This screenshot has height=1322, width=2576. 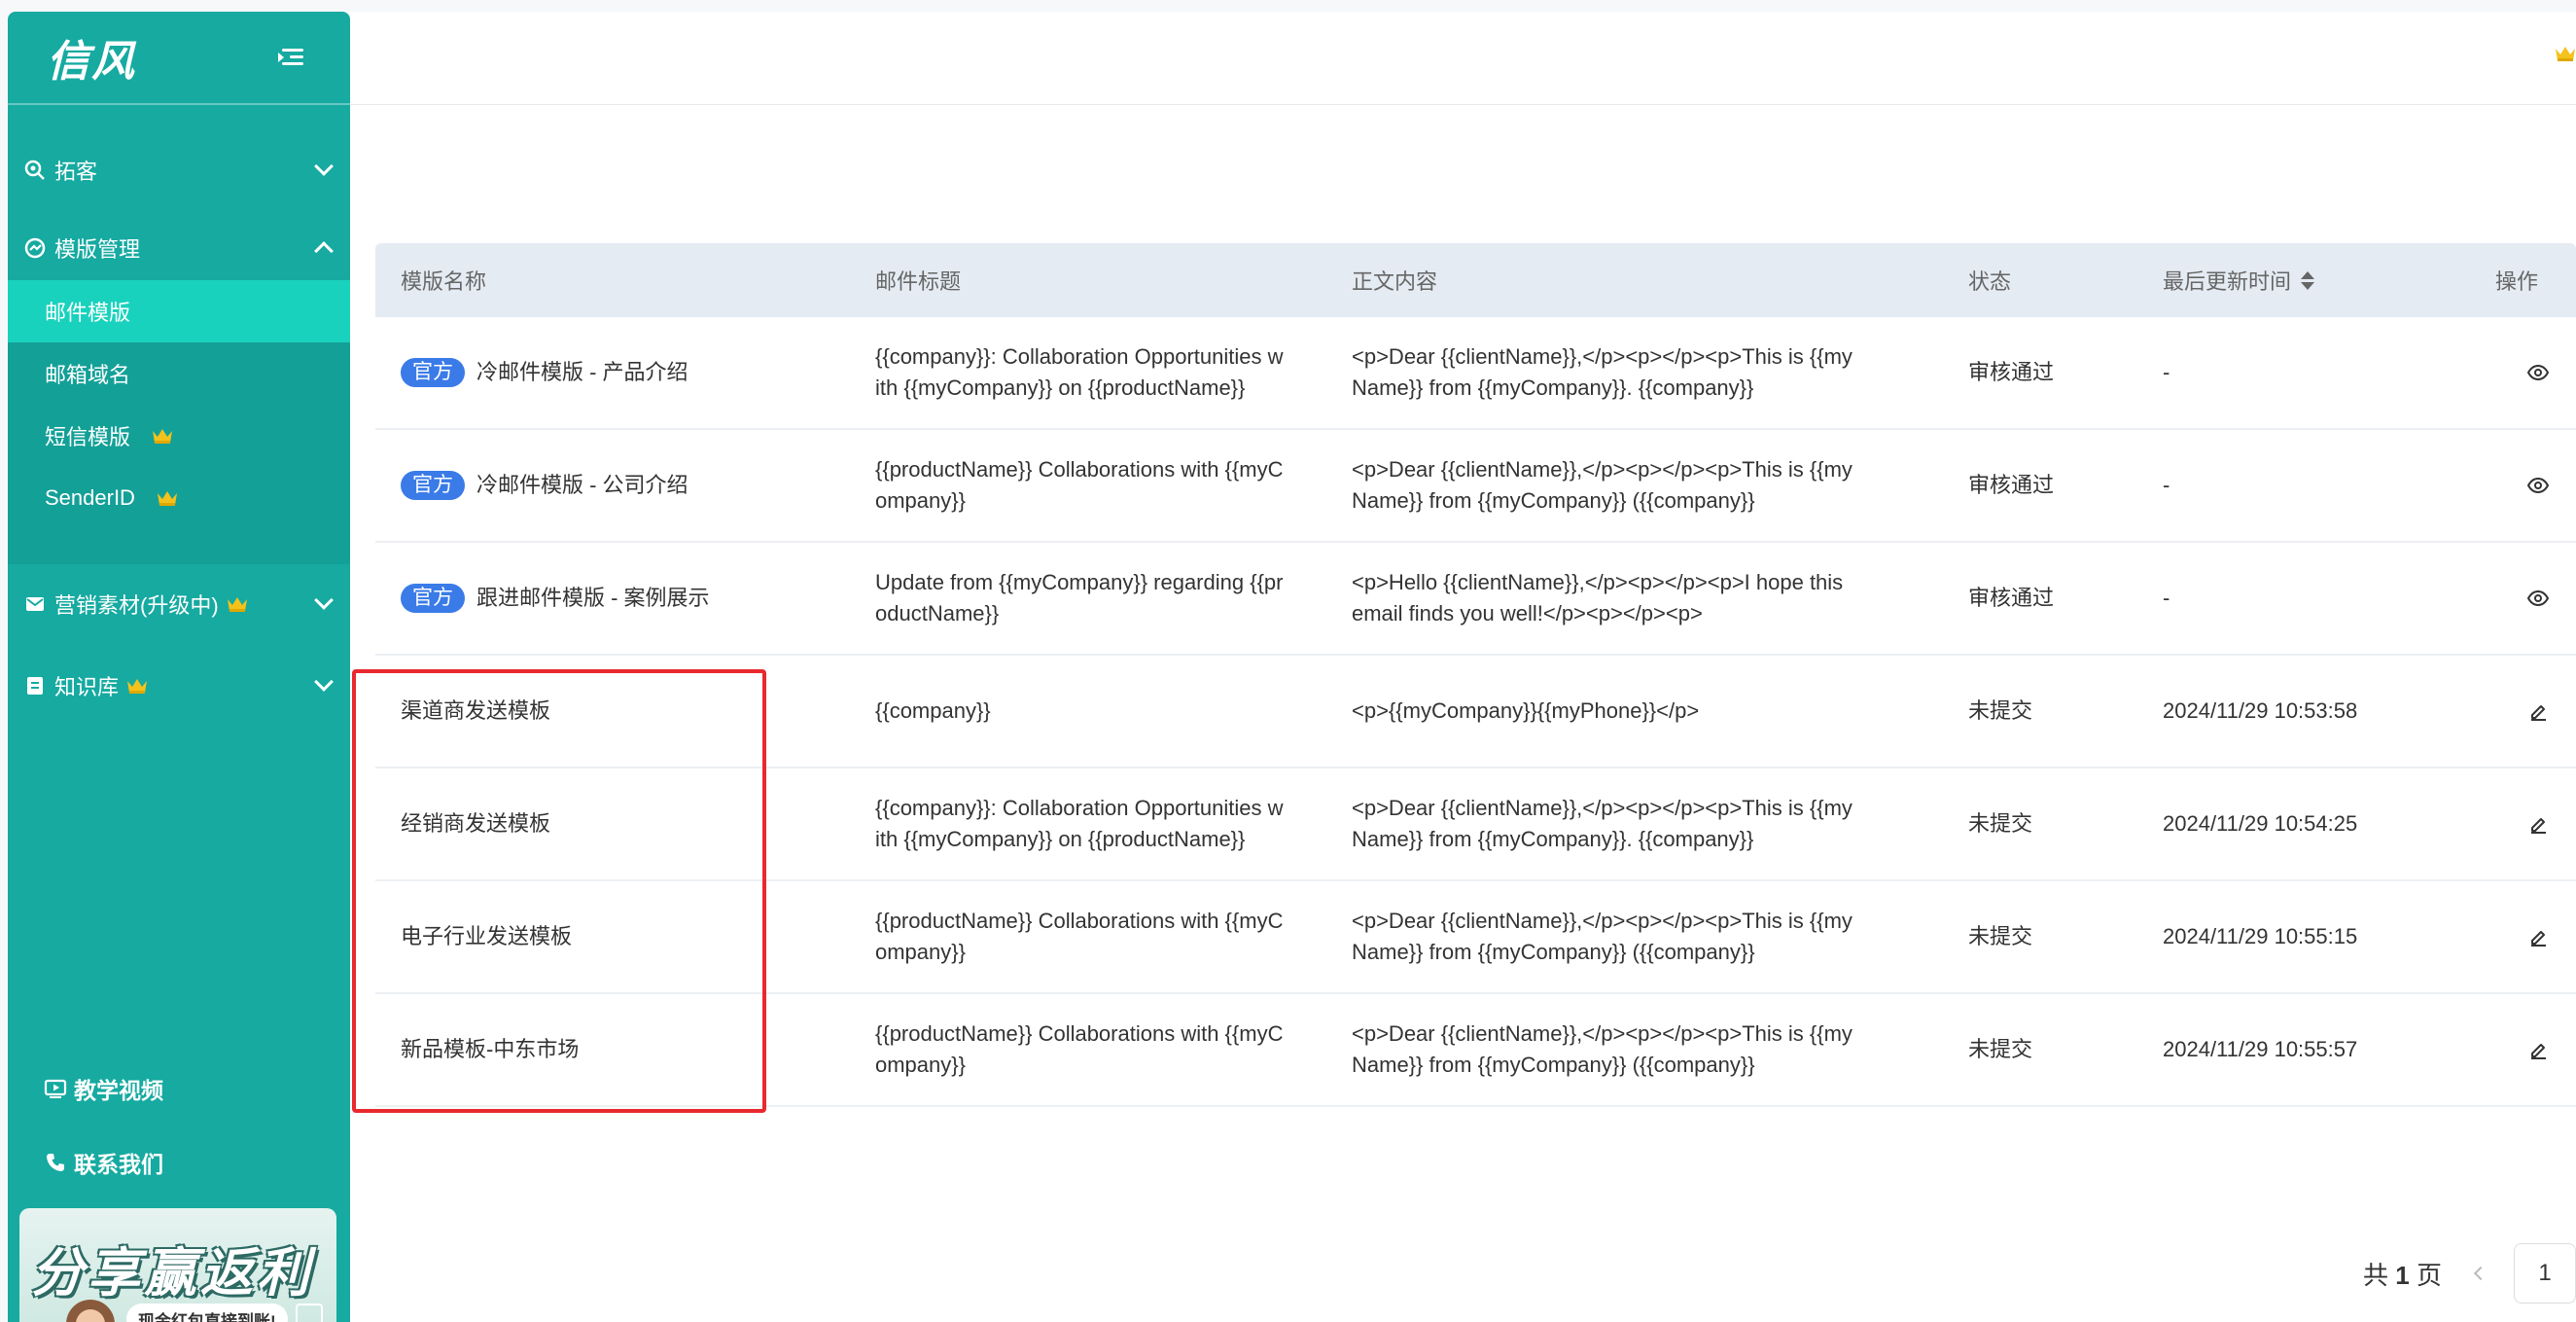 What do you see at coordinates (179, 248) in the screenshot?
I see `menu-group-template-management: 模版管理` at bounding box center [179, 248].